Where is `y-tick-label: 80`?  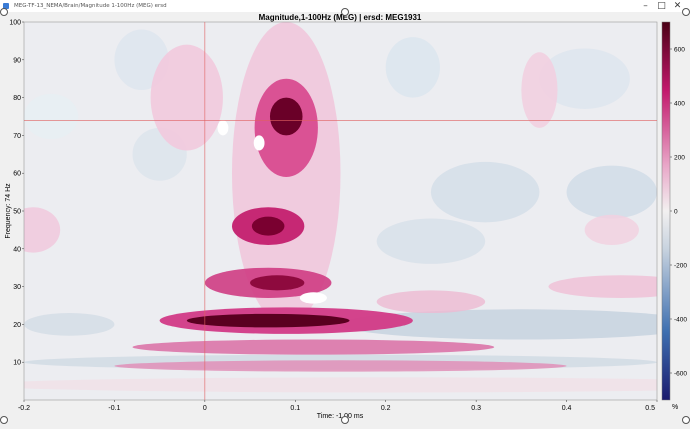 y-tick-label: 80 is located at coordinates (17, 98).